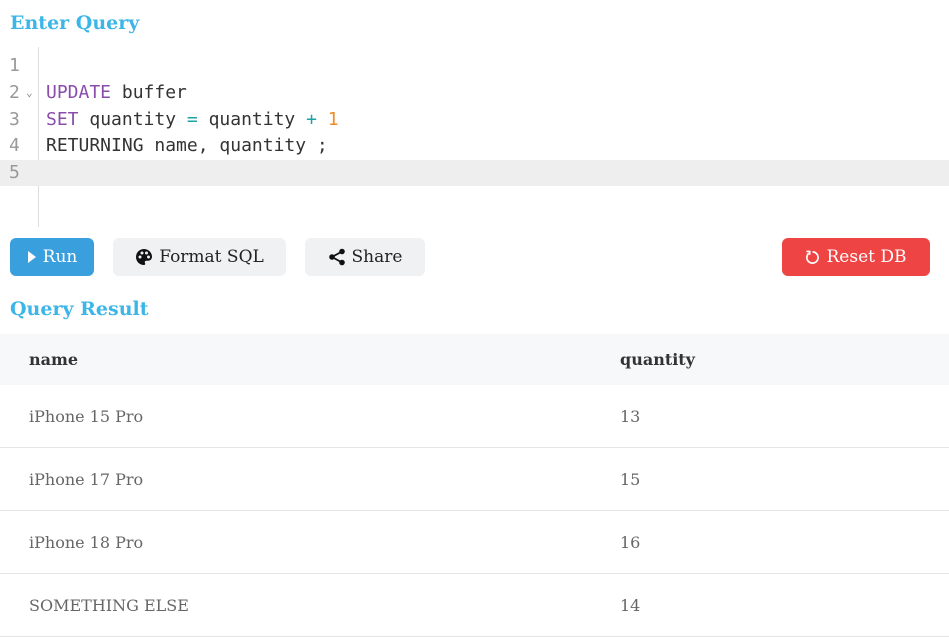  I want to click on reset-db-label: Reset DB, so click(866, 257).